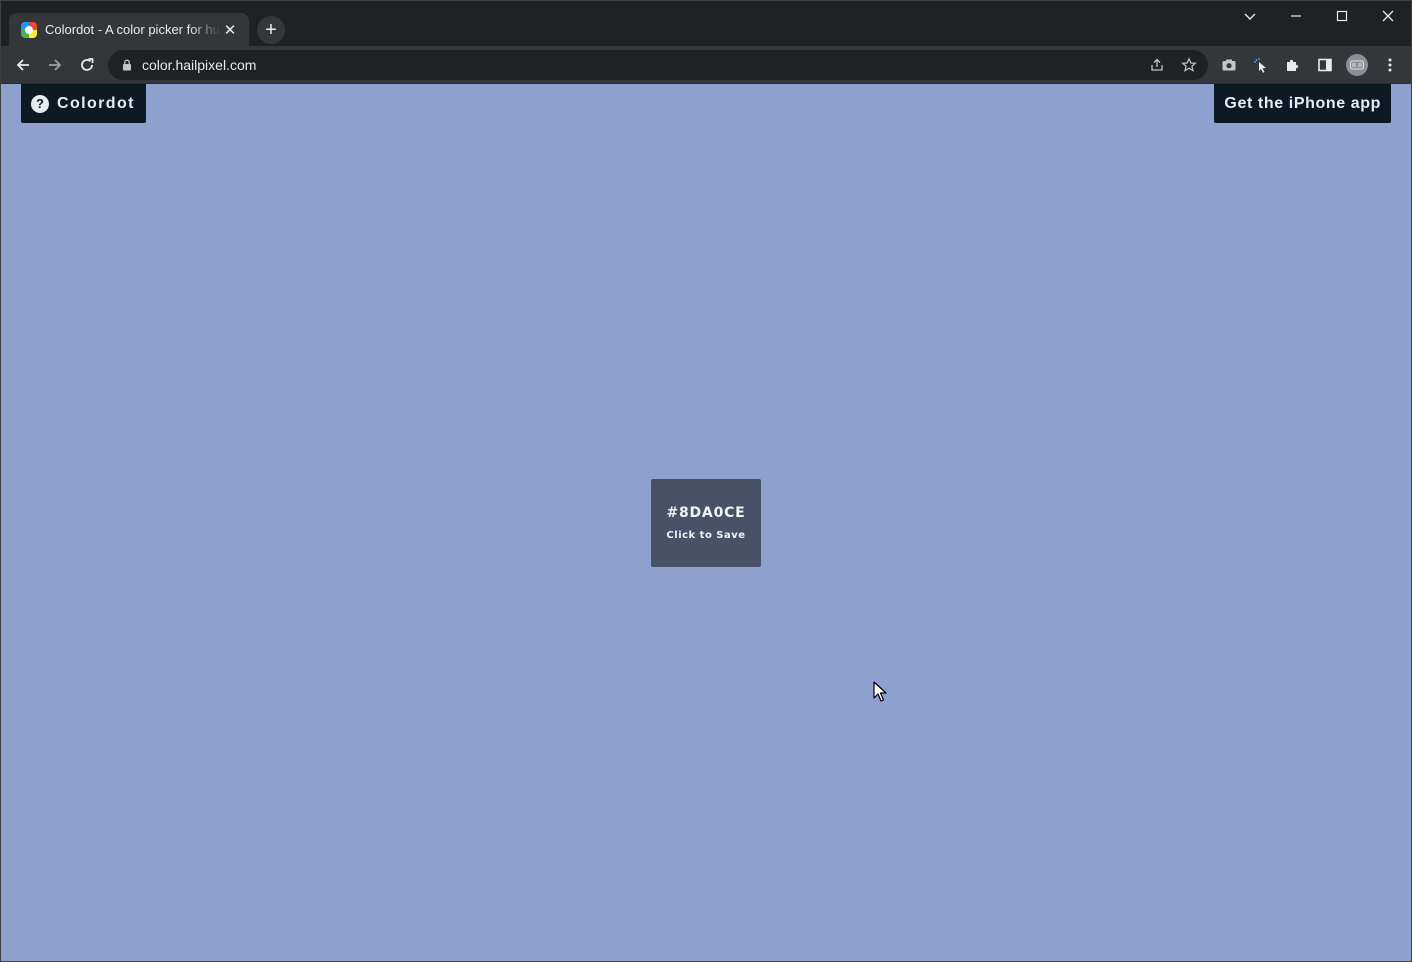  Describe the element at coordinates (133, 29) in the screenshot. I see `tab-title: Colordot - A color picker for humans` at that location.